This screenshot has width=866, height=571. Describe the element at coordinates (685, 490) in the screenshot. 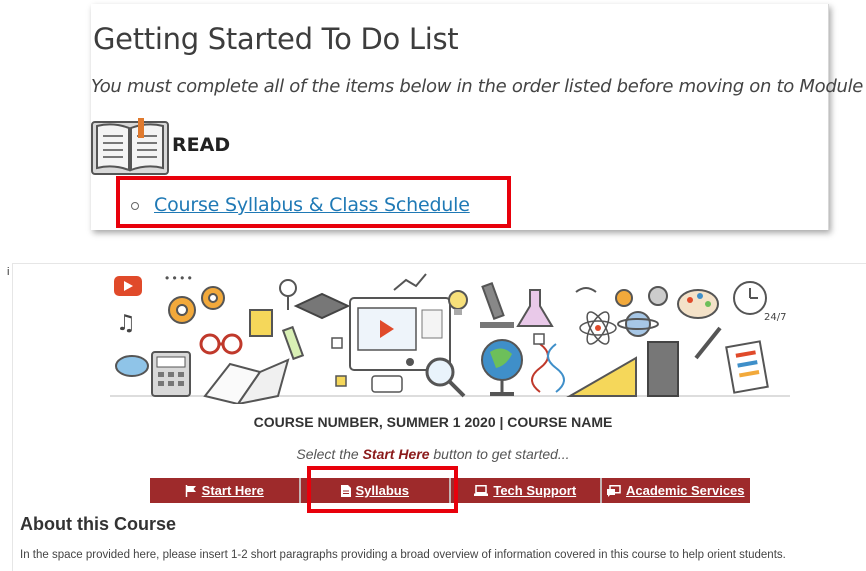

I see `academic-services-label: Academic Services` at that location.